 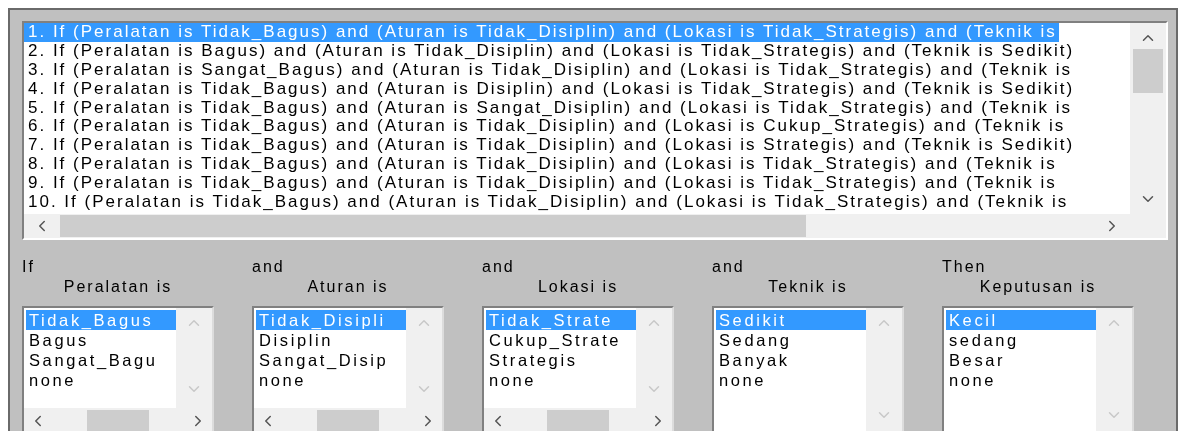 I want to click on variable-label: Peralatan is, so click(x=118, y=287).